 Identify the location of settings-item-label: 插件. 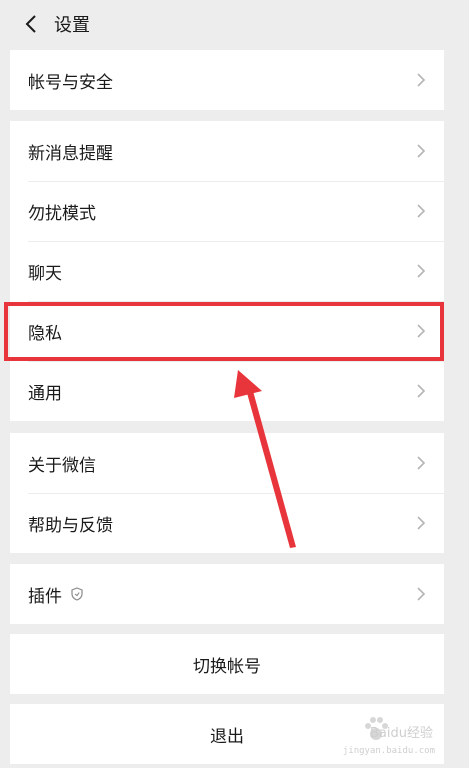
(45, 596).